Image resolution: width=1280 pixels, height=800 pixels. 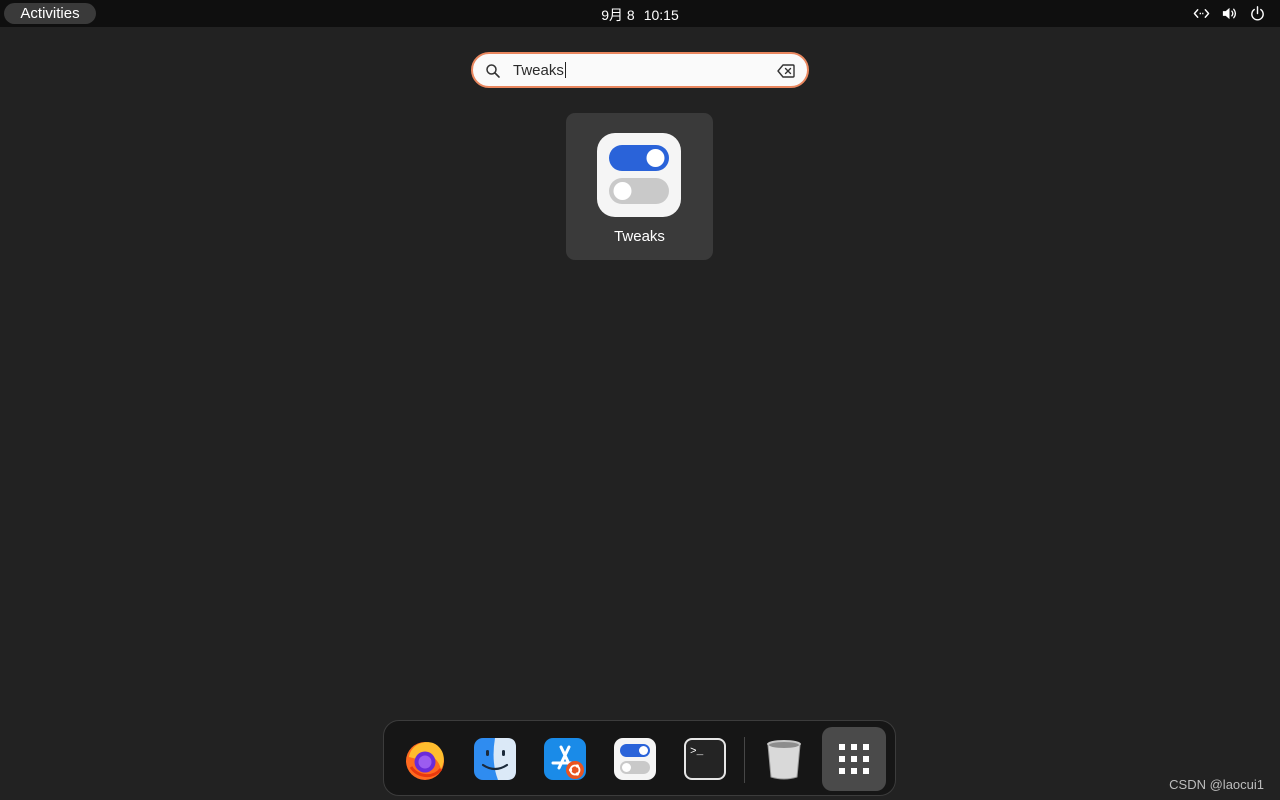 I want to click on search-entry: Tweaks, so click(x=640, y=70).